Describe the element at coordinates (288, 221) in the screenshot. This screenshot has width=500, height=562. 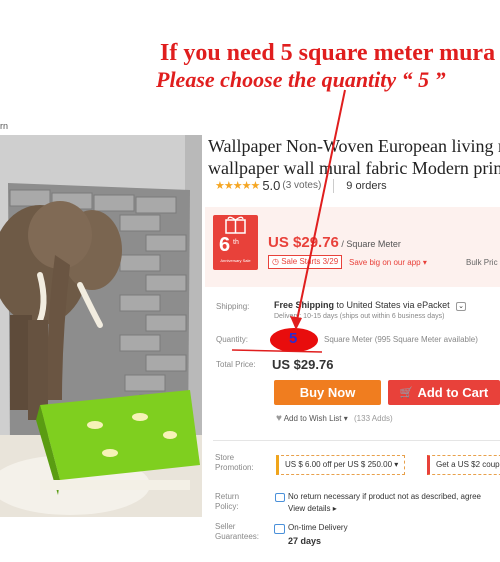
I see `annotation-arrow` at that location.